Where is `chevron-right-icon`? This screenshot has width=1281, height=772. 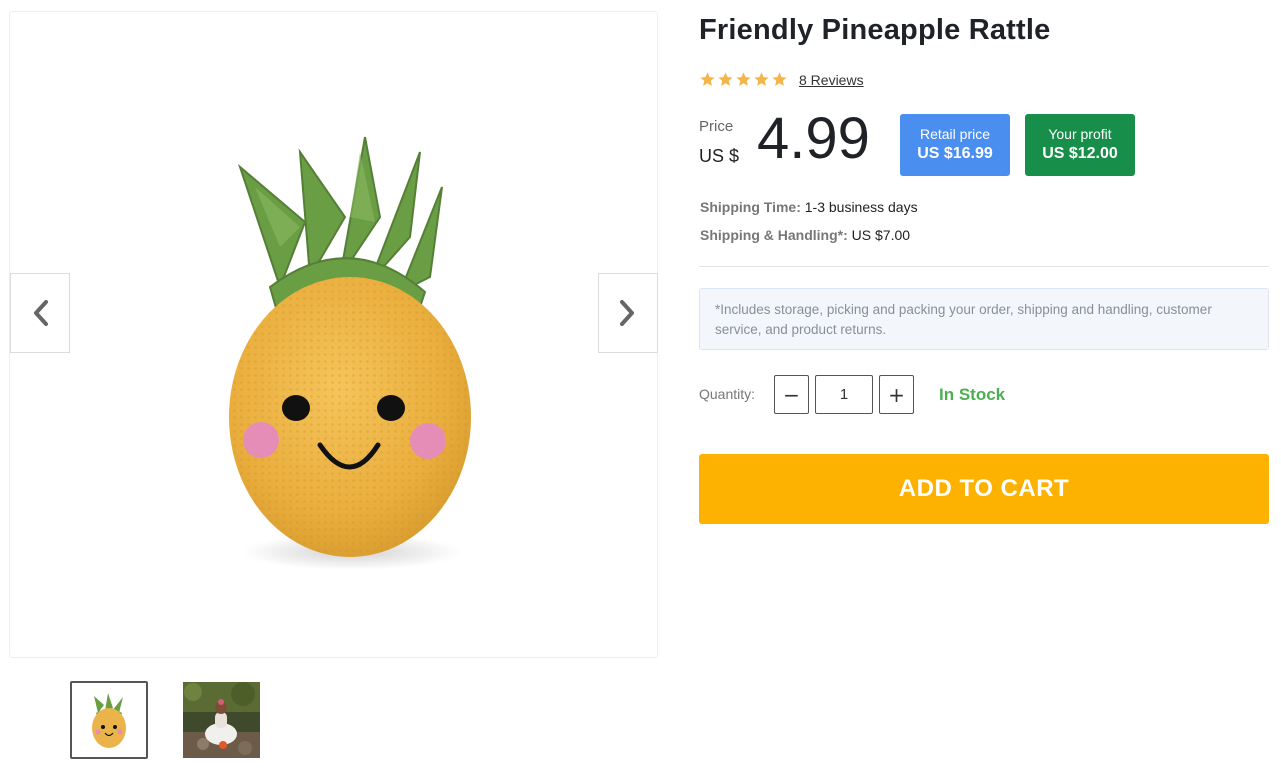 chevron-right-icon is located at coordinates (627, 313).